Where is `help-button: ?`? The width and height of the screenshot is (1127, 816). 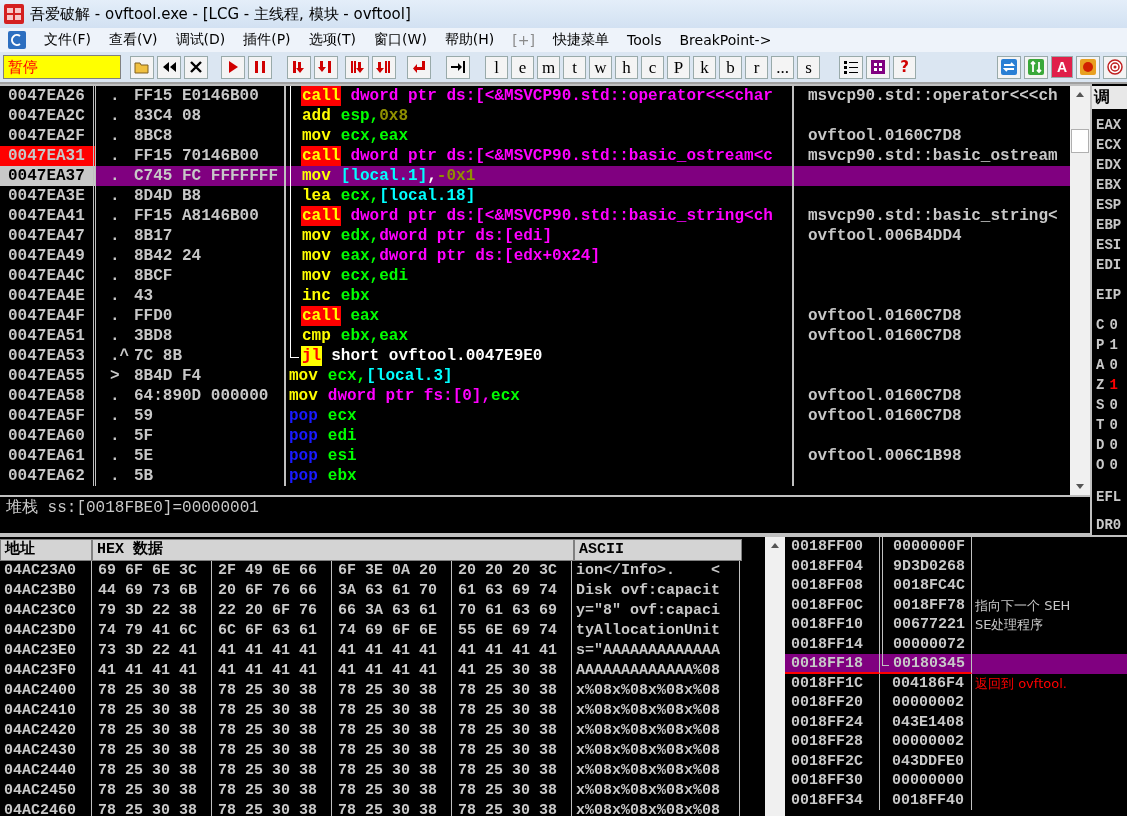
help-button: ? is located at coordinates (904, 67).